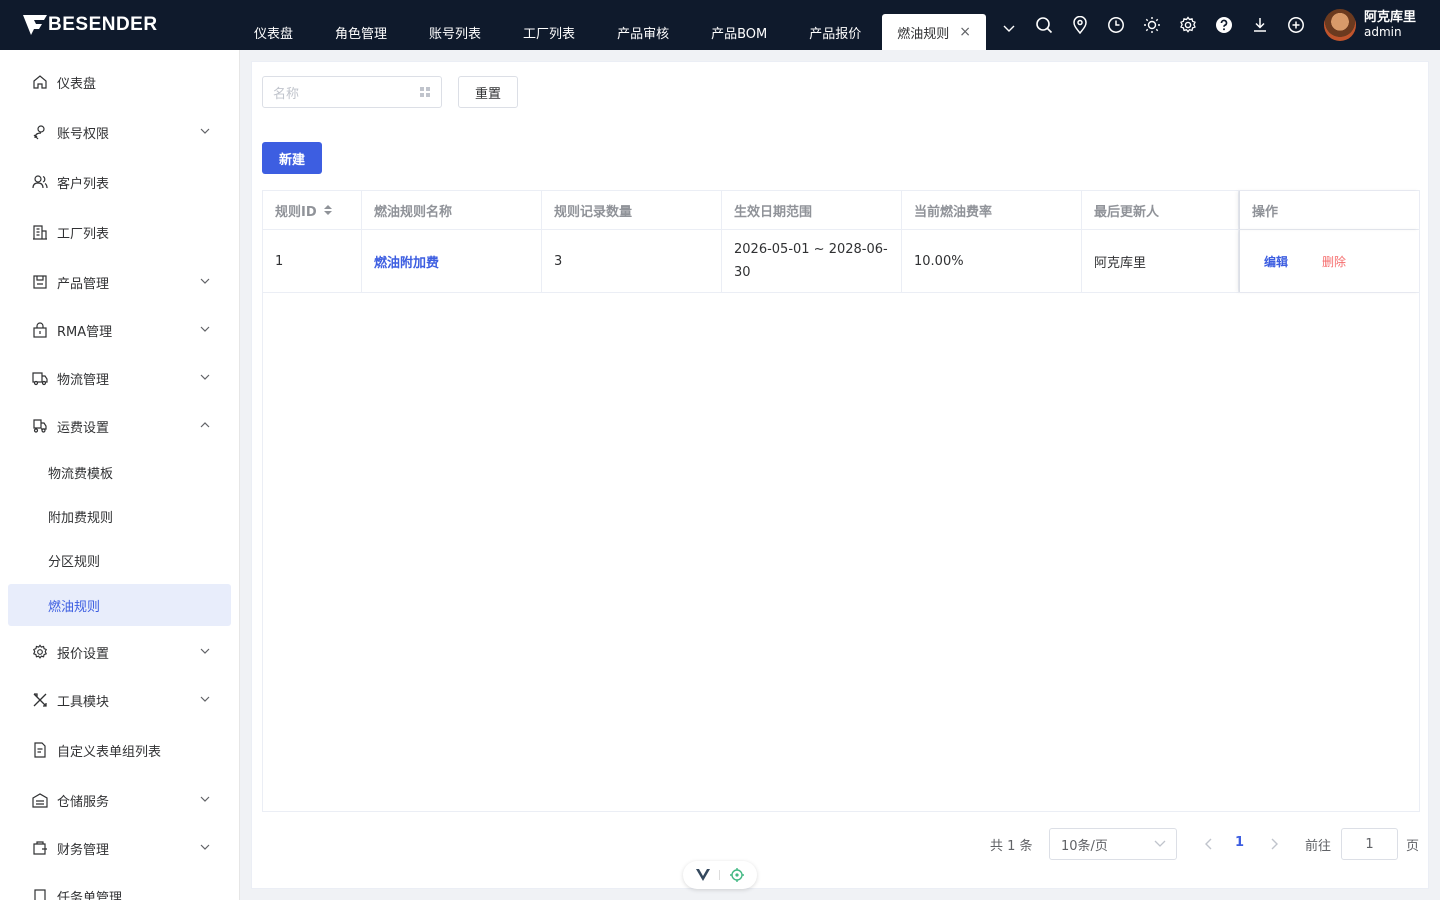 The image size is (1440, 900). Describe the element at coordinates (835, 32) in the screenshot. I see `tab-product-quote: 产品报价` at that location.